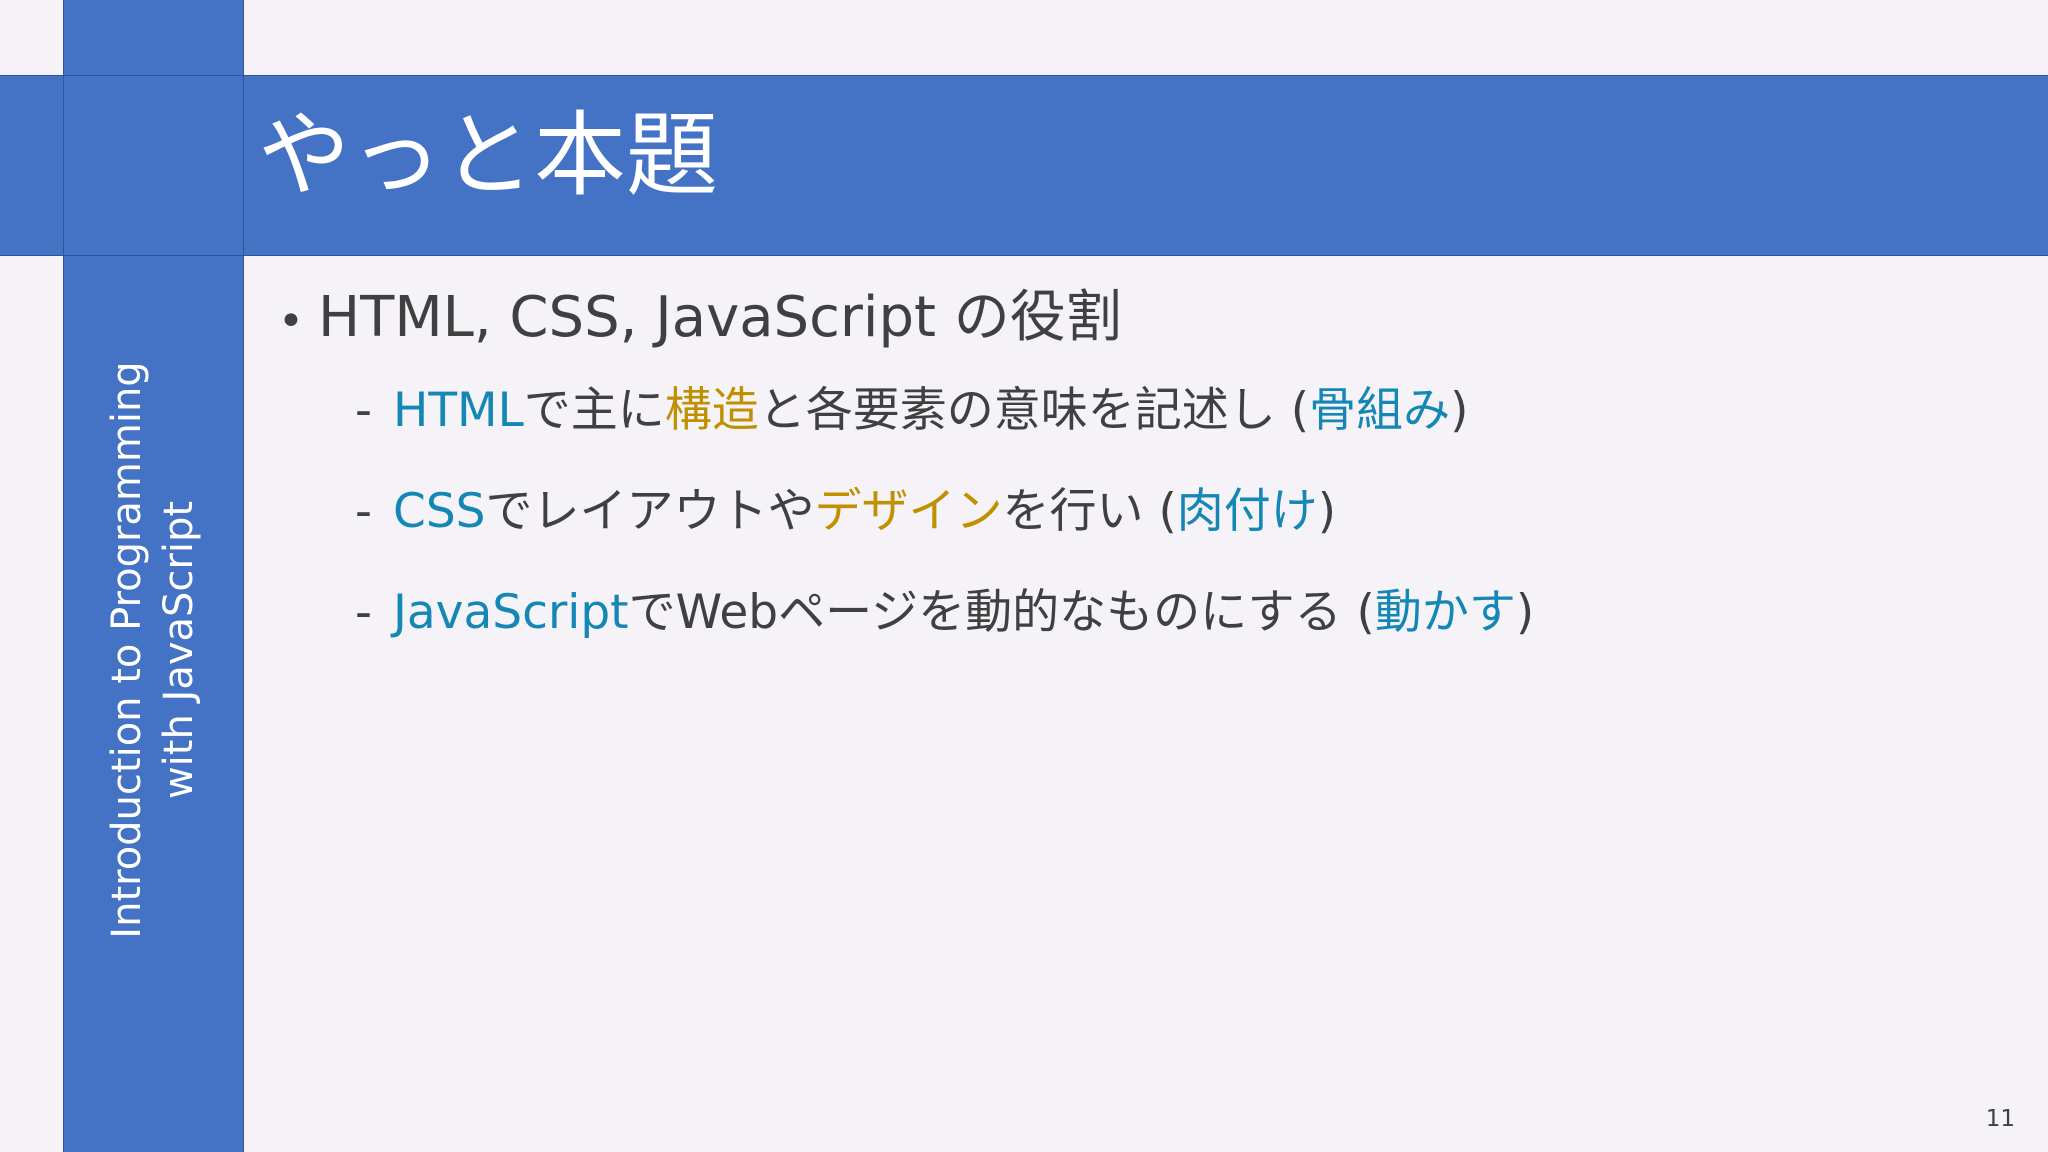  I want to click on keyword-blue: 骨組み, so click(1380, 410).